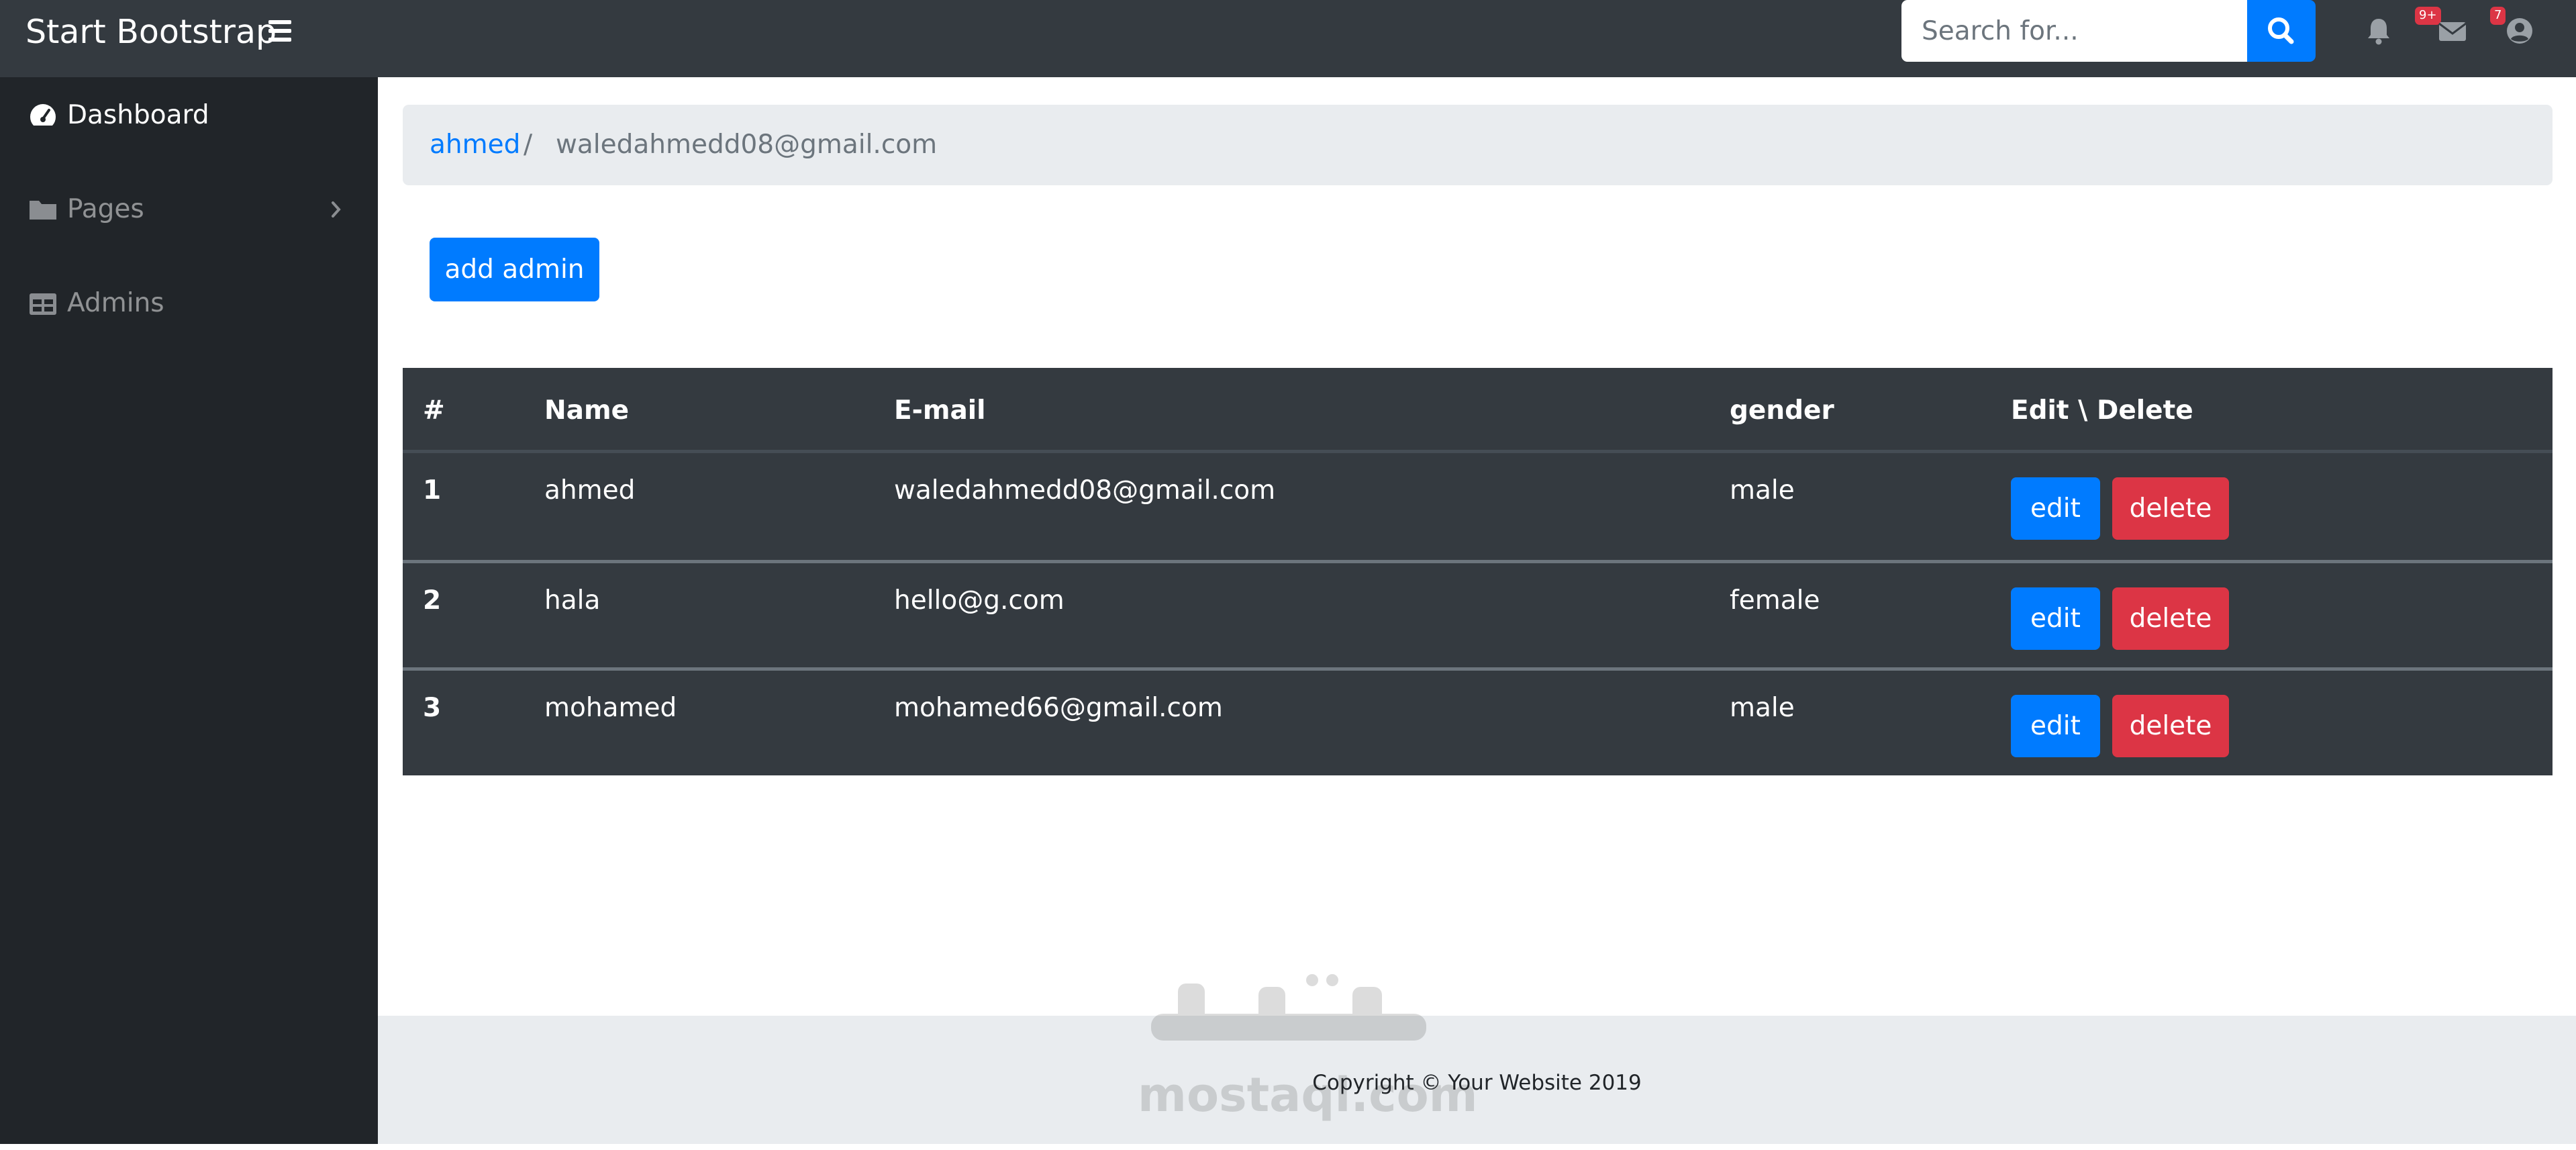 The width and height of the screenshot is (2576, 1150). What do you see at coordinates (151, 32) in the screenshot?
I see `brand-link: Start Bootstrap` at bounding box center [151, 32].